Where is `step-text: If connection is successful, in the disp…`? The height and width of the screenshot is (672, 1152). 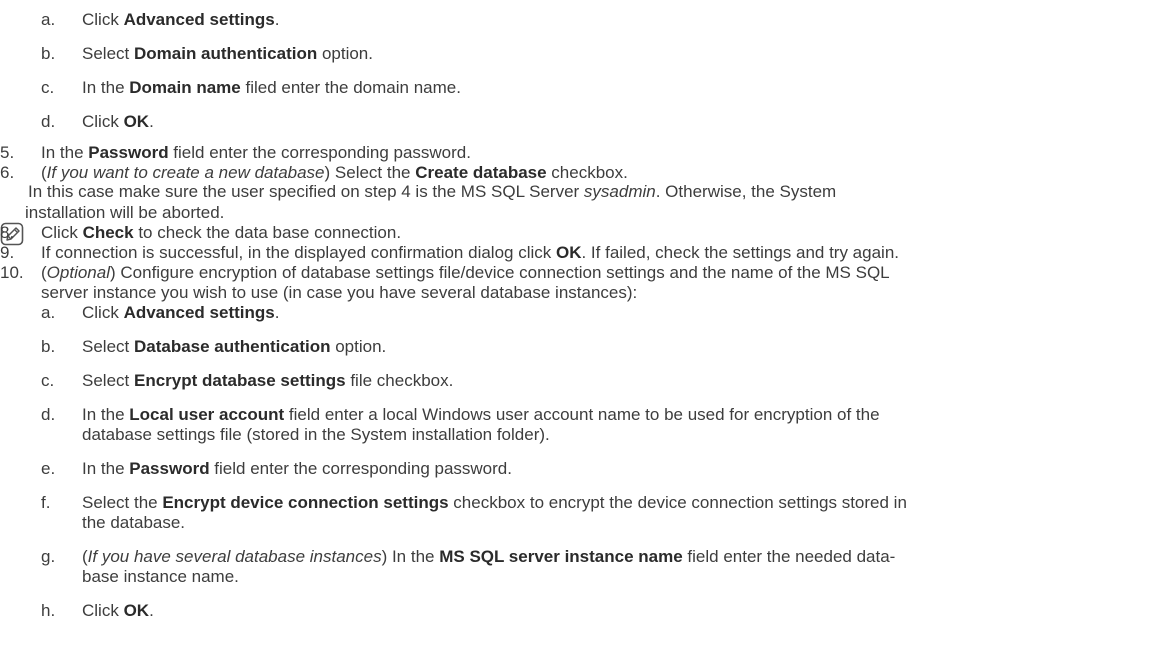 step-text: If connection is successful, in the disp… is located at coordinates (470, 253).